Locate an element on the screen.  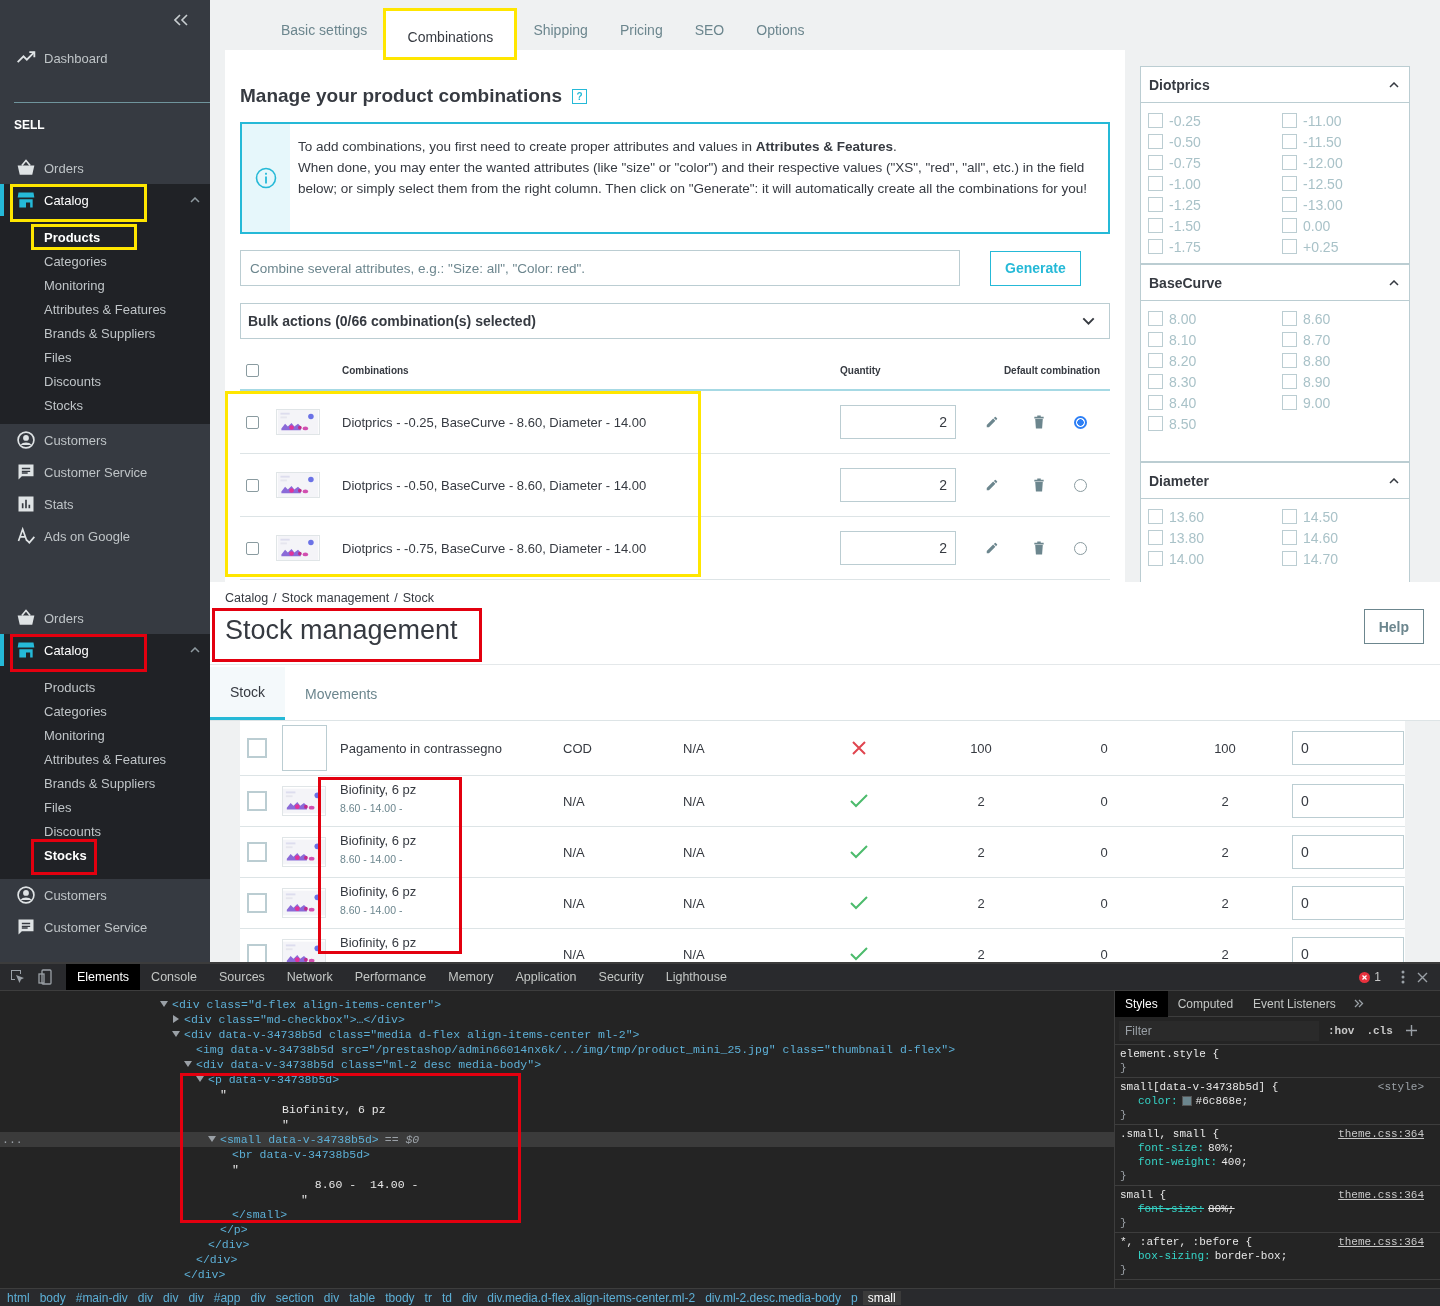
tab: Stock is located at coordinates (247, 693).